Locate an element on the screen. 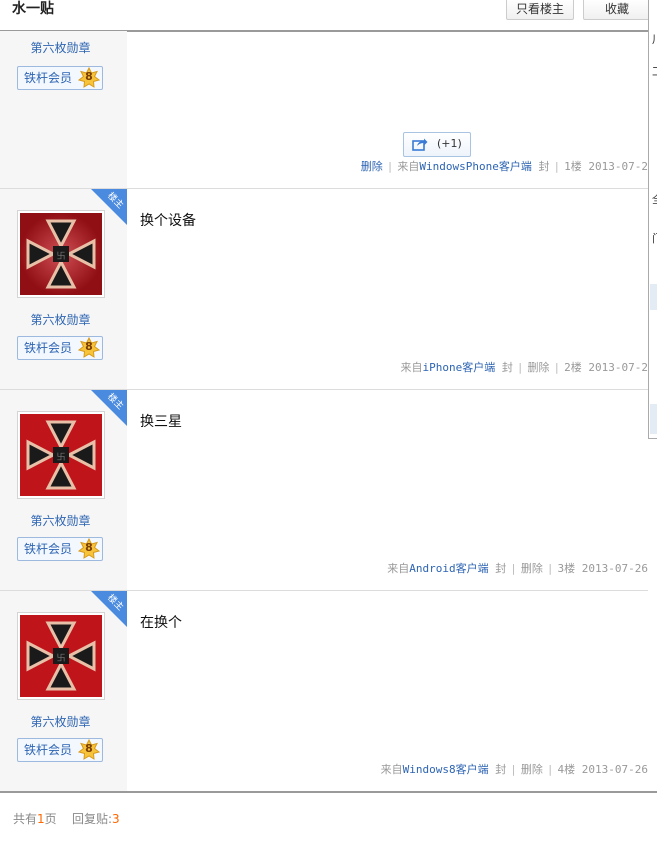 Image resolution: width=657 pixels, height=861 pixels. replies-count: 3 is located at coordinates (115, 819).